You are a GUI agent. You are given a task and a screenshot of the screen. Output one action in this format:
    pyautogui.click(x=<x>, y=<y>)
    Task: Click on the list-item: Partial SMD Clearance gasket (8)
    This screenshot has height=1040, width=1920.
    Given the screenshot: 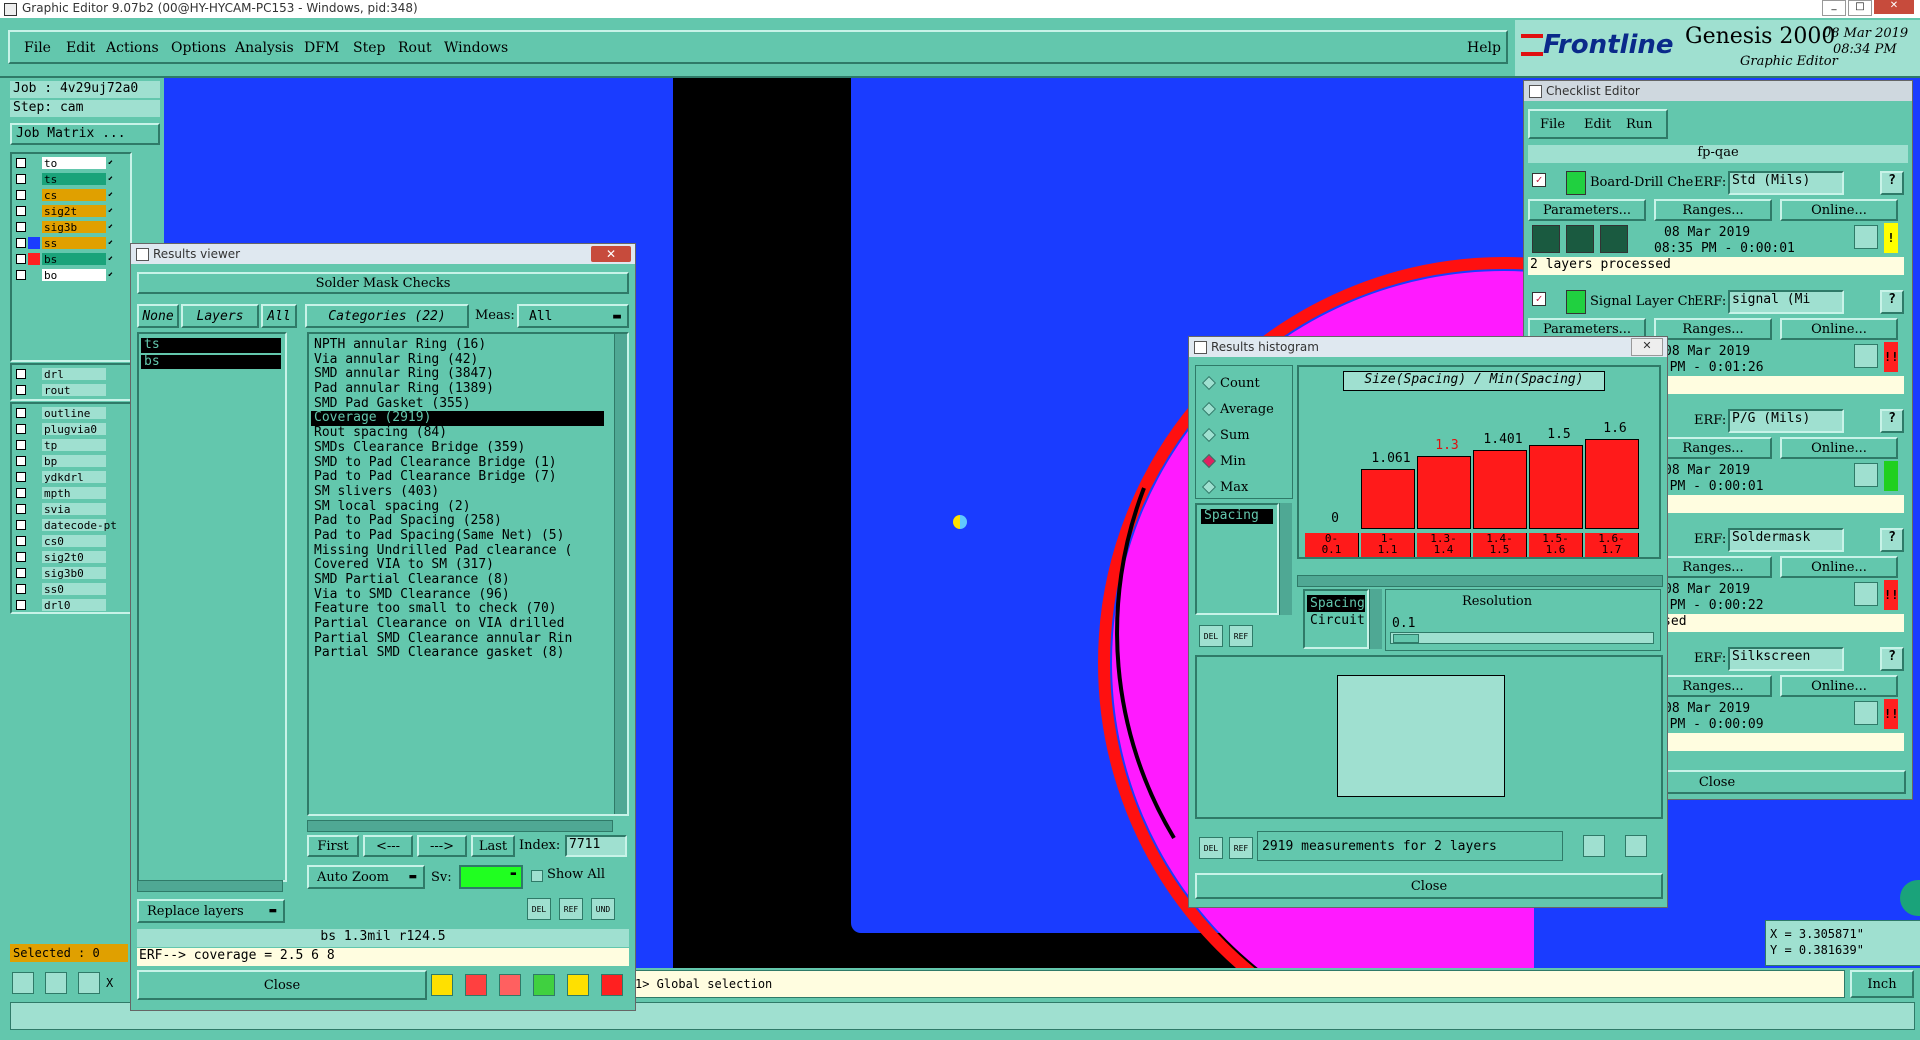 What is the action you would take?
    pyautogui.click(x=457, y=653)
    